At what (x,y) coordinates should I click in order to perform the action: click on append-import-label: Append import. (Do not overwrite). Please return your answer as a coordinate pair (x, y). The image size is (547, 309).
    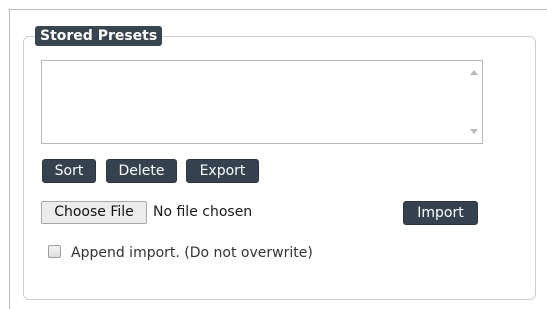
    Looking at the image, I should click on (192, 253).